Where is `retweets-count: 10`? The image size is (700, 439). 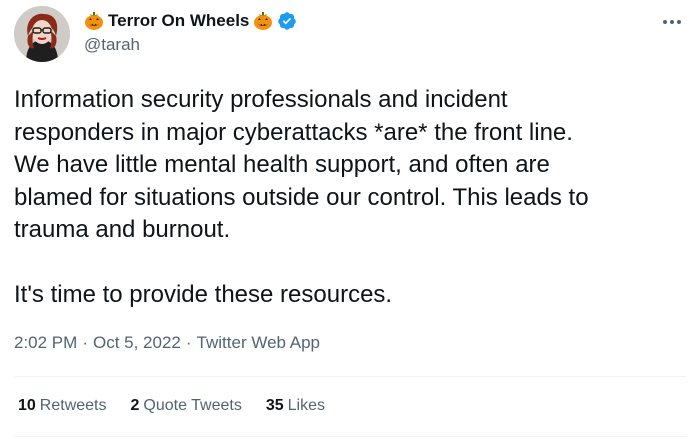
retweets-count: 10 is located at coordinates (27, 405).